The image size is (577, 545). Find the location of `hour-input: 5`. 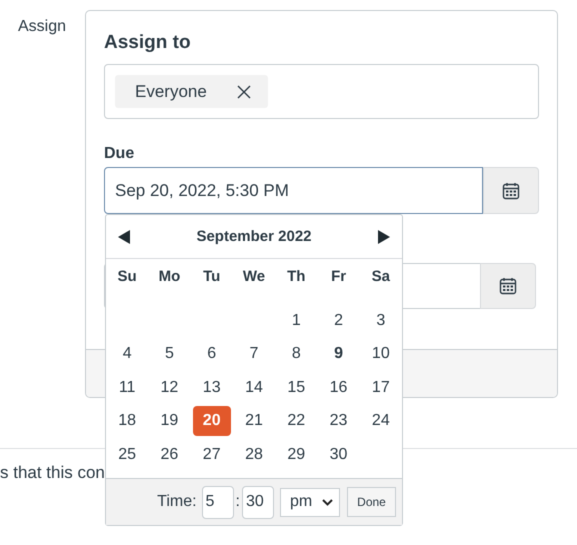

hour-input: 5 is located at coordinates (218, 502).